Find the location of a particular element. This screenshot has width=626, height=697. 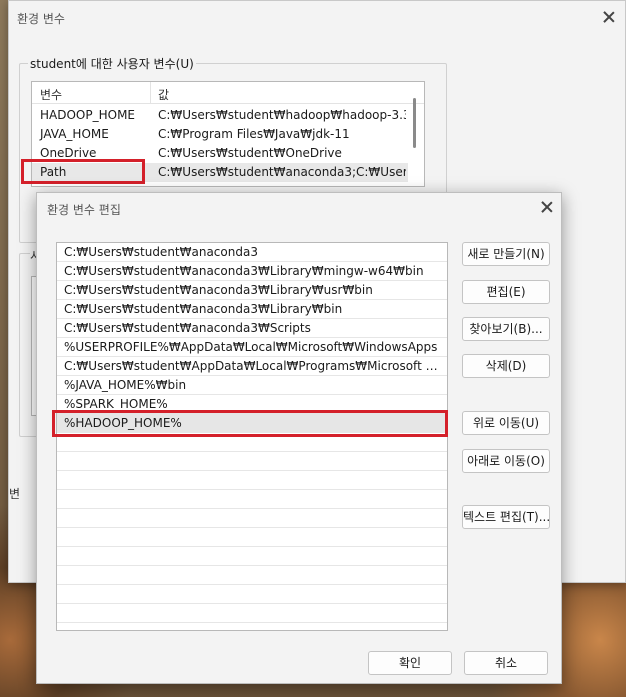

list-item: %JAVA_HOME%₩bin is located at coordinates (252, 385).